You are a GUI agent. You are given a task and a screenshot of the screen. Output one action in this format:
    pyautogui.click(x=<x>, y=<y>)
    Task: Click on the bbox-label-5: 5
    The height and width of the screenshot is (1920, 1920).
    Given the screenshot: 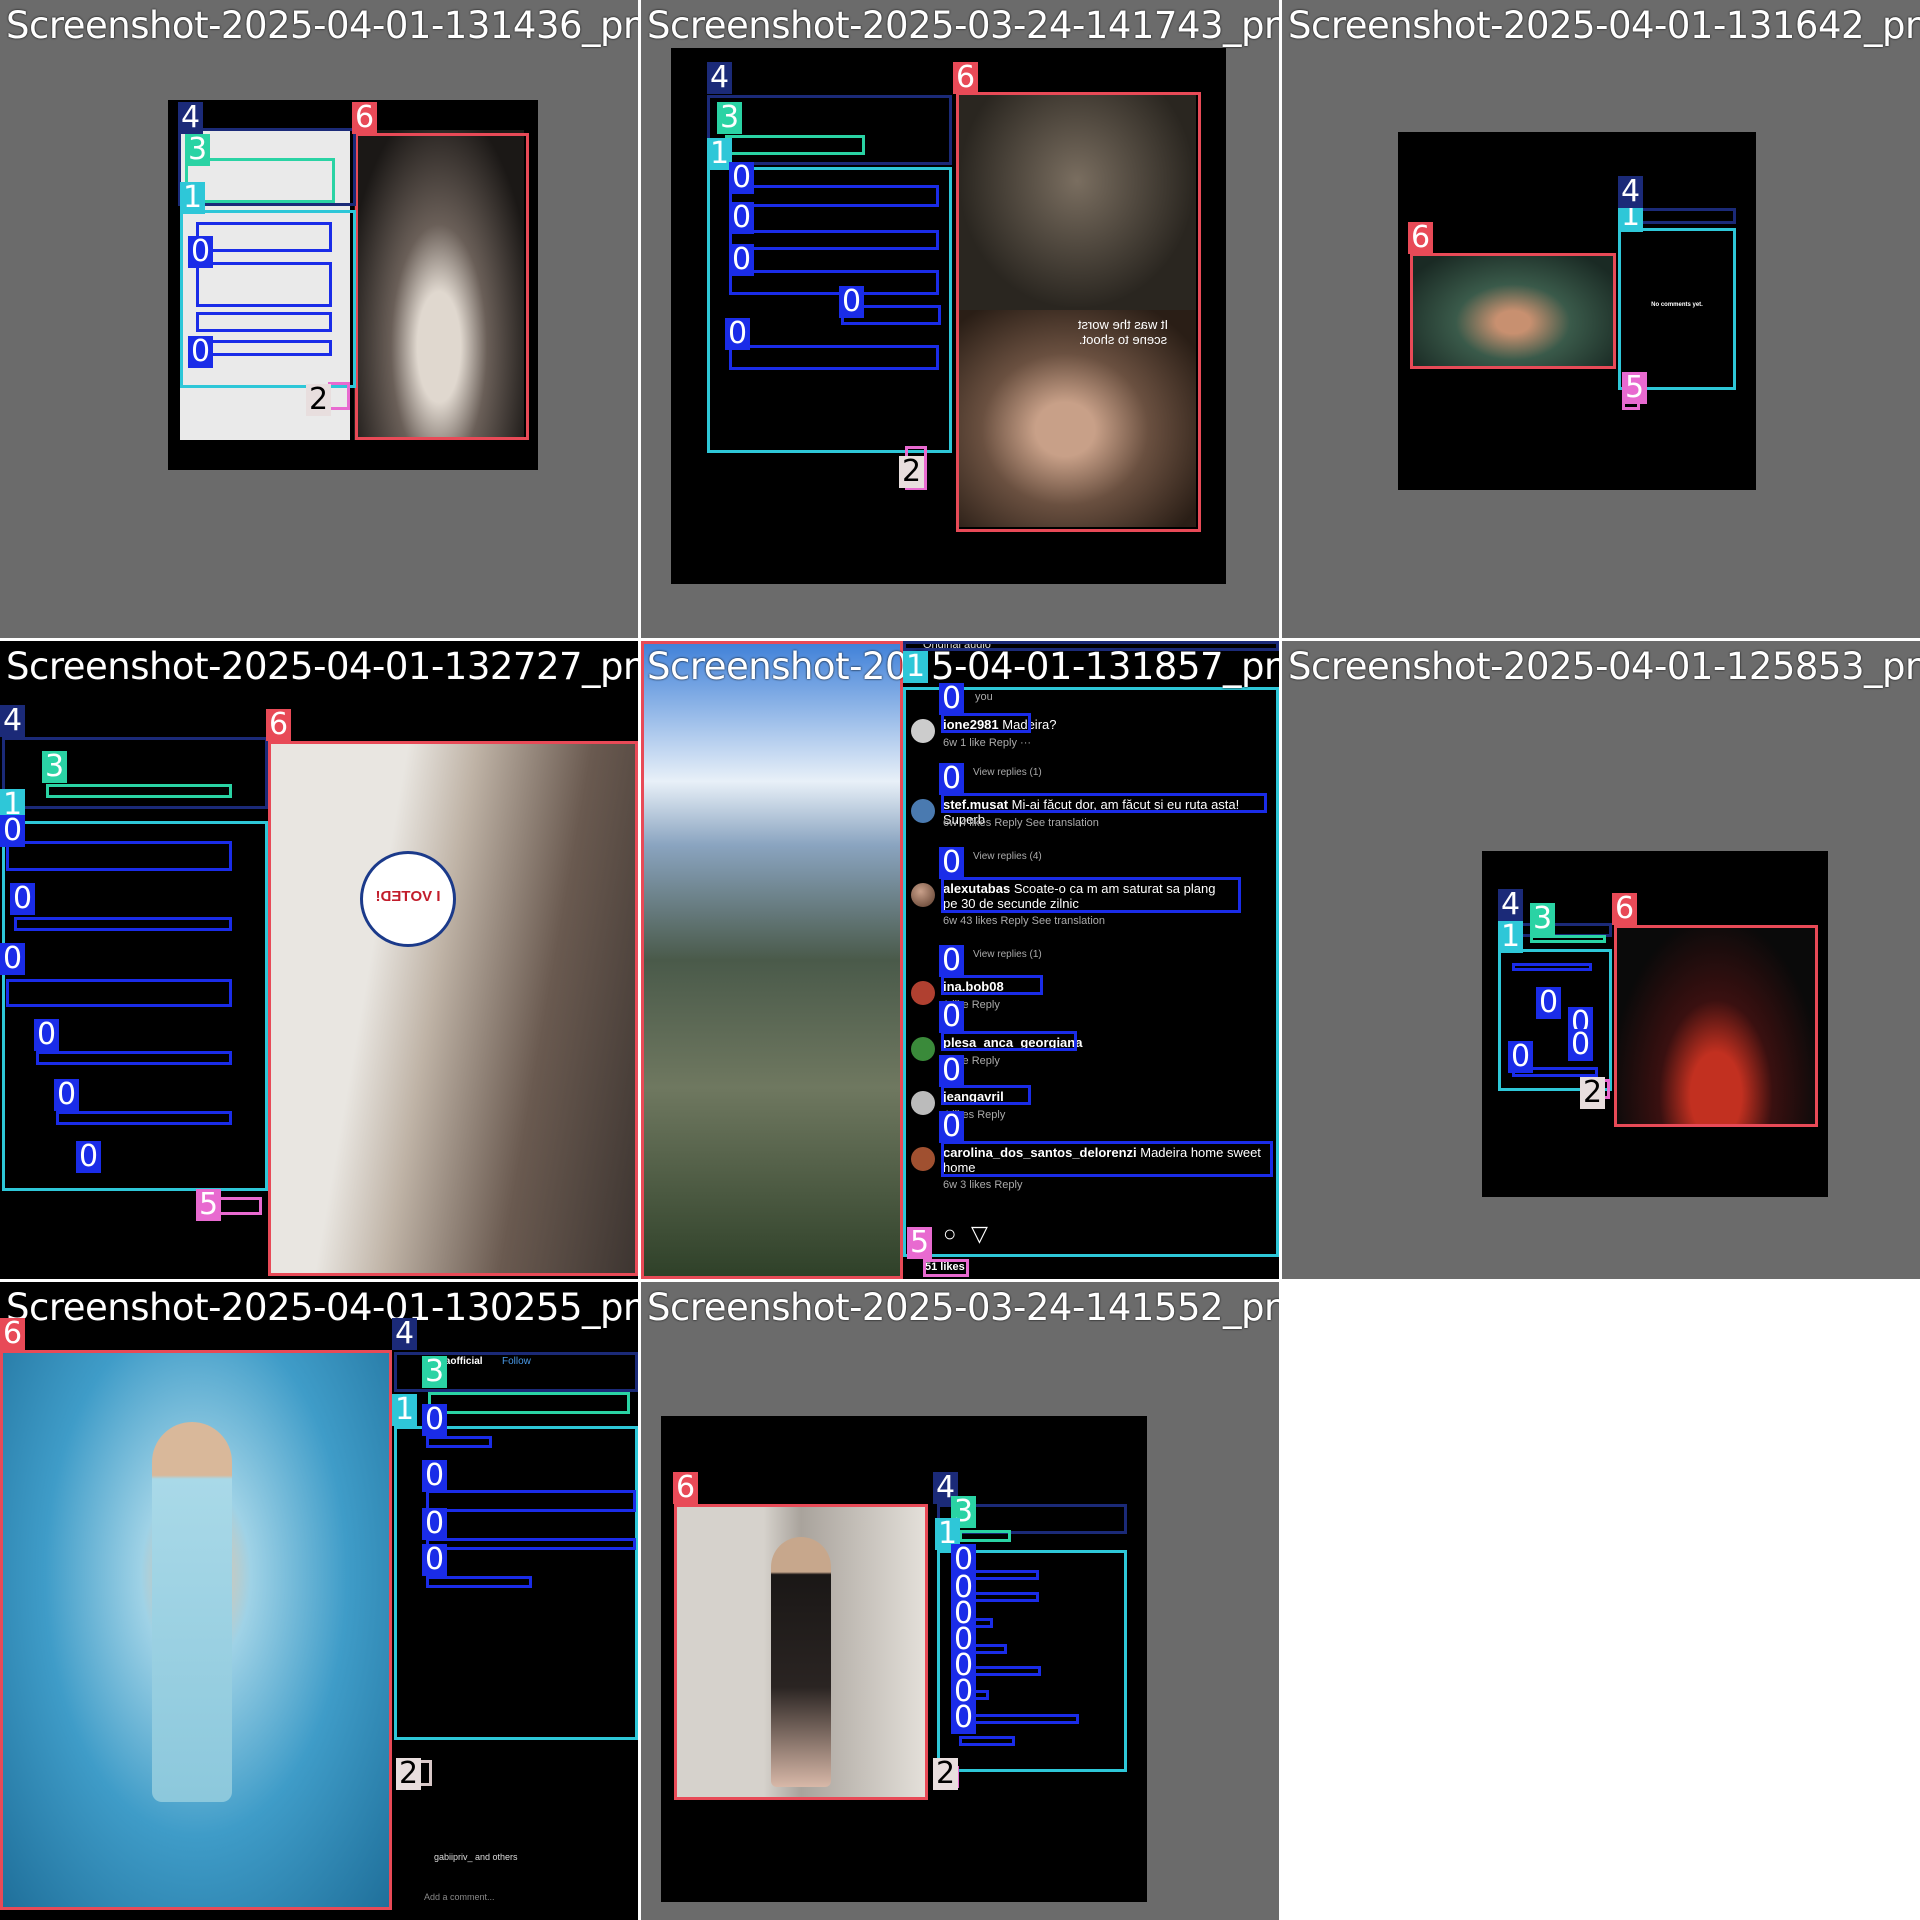 What is the action you would take?
    pyautogui.click(x=920, y=1243)
    